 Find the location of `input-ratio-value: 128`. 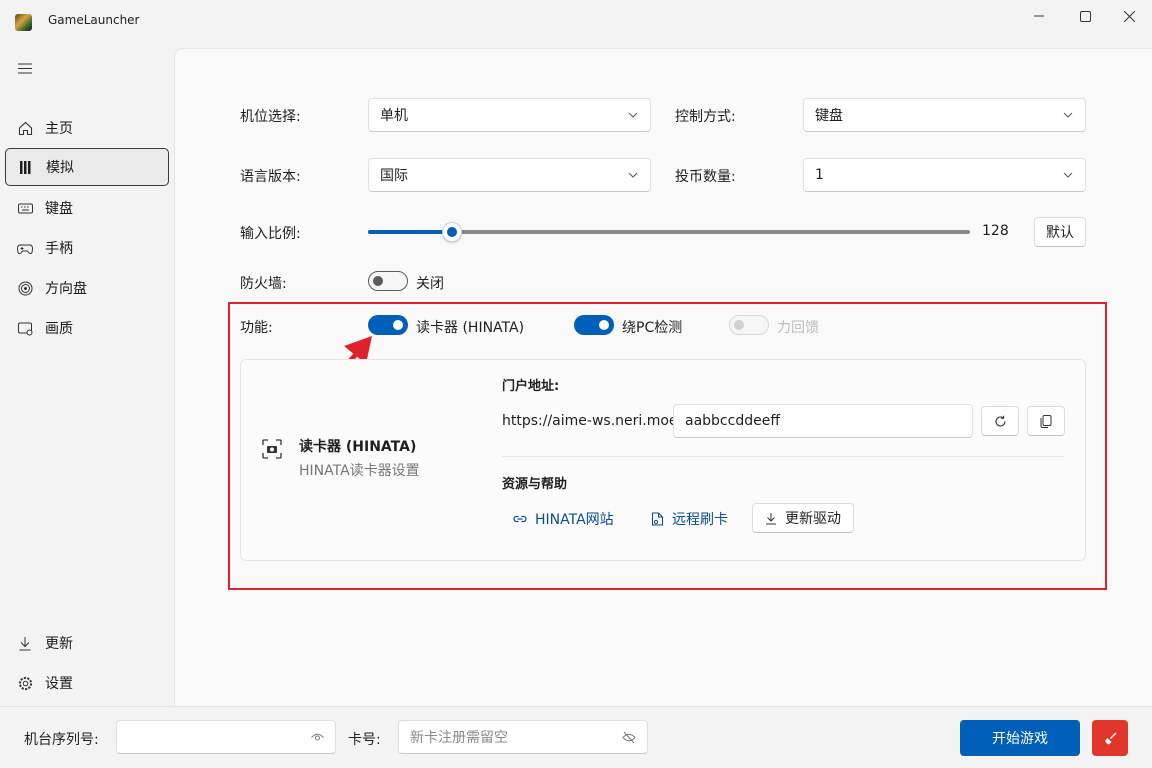

input-ratio-value: 128 is located at coordinates (995, 231).